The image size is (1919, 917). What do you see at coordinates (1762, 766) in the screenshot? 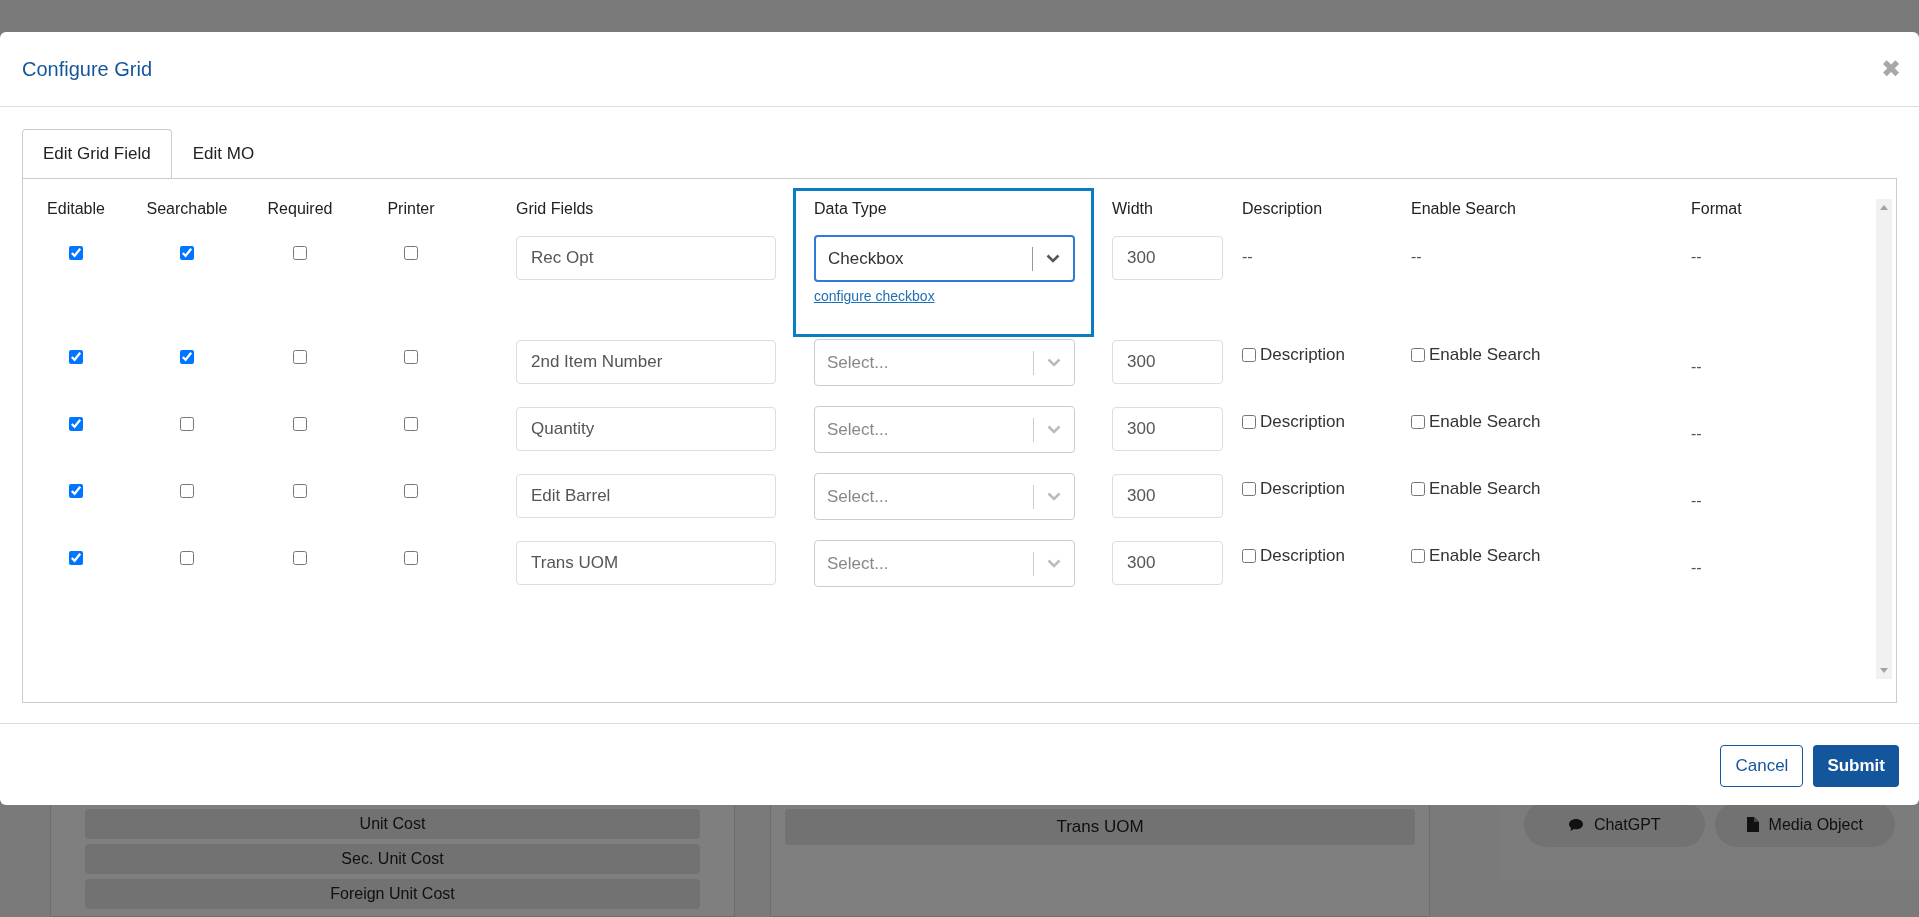
I see `cancel-button: Cancel` at bounding box center [1762, 766].